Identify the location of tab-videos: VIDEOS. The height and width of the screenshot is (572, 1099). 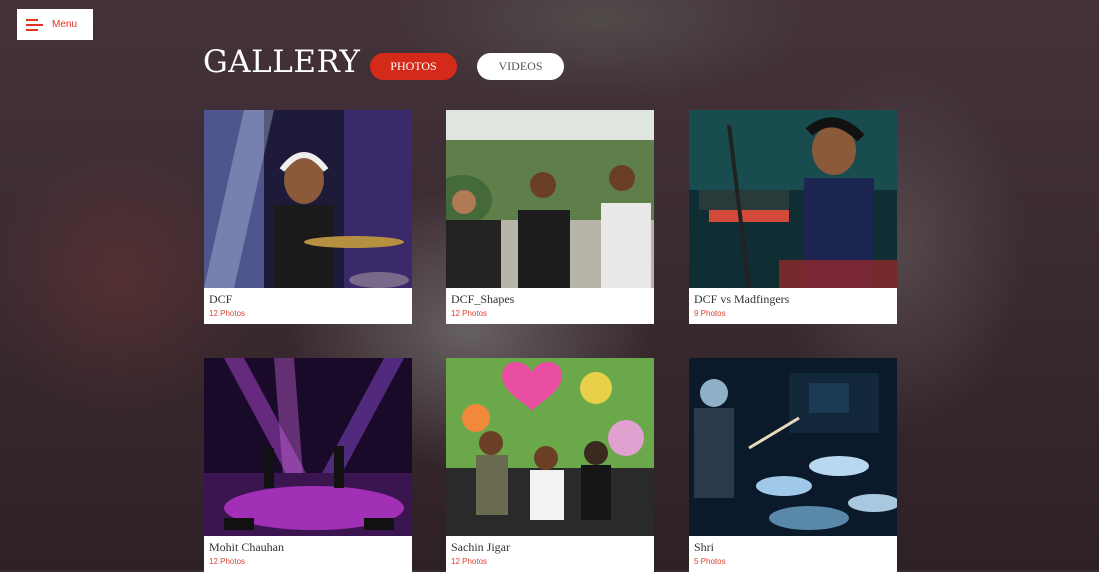
(520, 66).